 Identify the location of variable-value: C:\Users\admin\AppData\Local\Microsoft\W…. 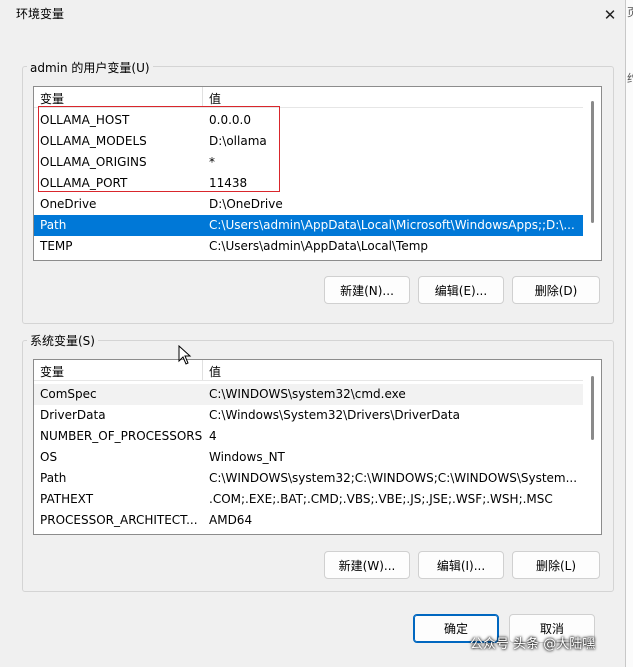
(392, 225).